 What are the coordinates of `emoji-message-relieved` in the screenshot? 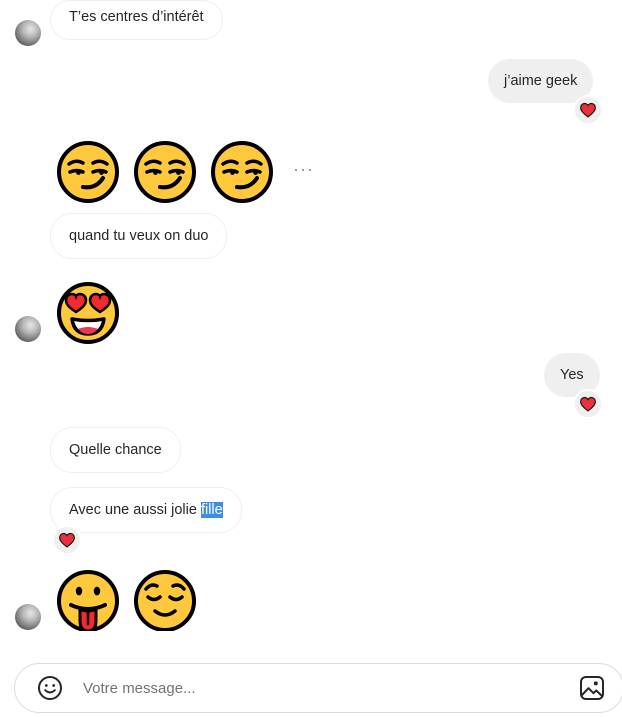 It's located at (165, 600).